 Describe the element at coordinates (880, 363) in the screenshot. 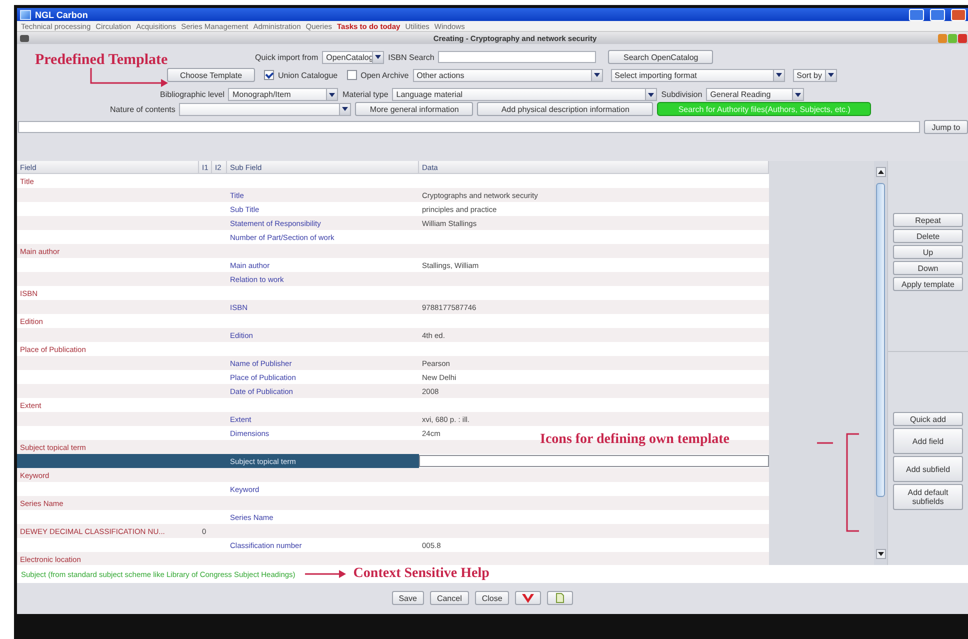

I see `scrollbar` at that location.